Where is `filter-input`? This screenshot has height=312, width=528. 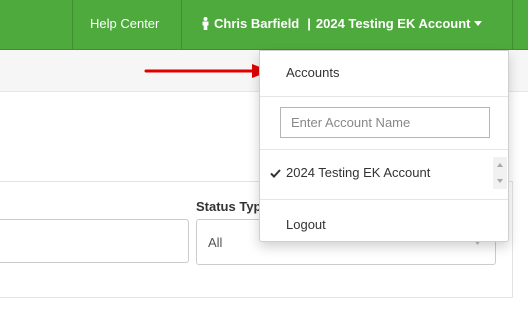 filter-input is located at coordinates (94, 241).